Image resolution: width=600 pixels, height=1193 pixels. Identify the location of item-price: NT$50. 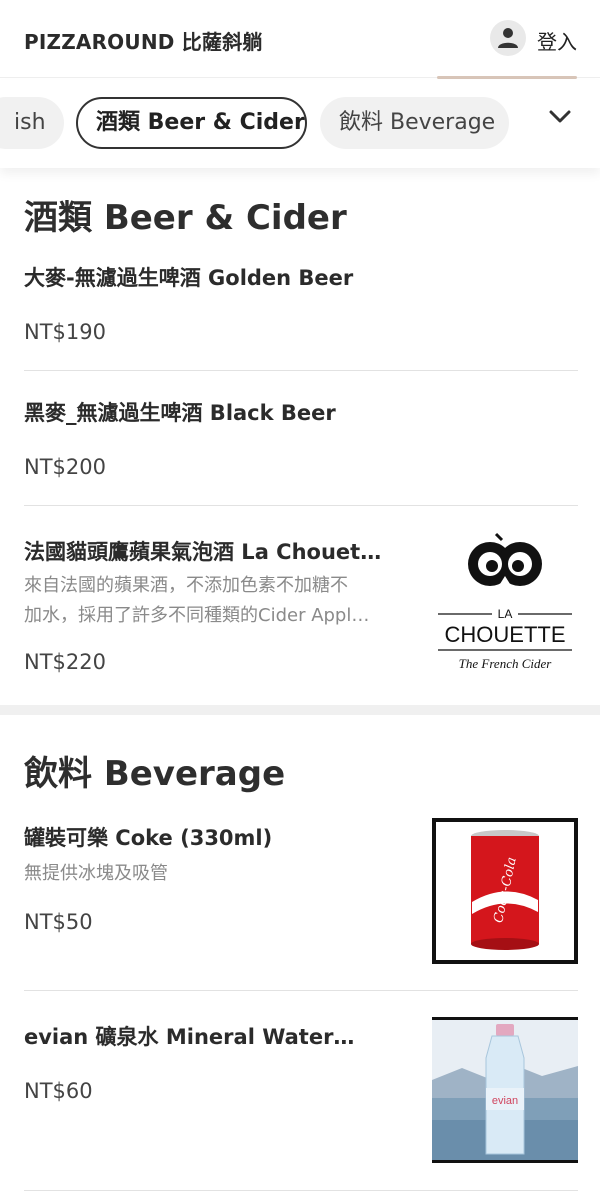
(58, 922).